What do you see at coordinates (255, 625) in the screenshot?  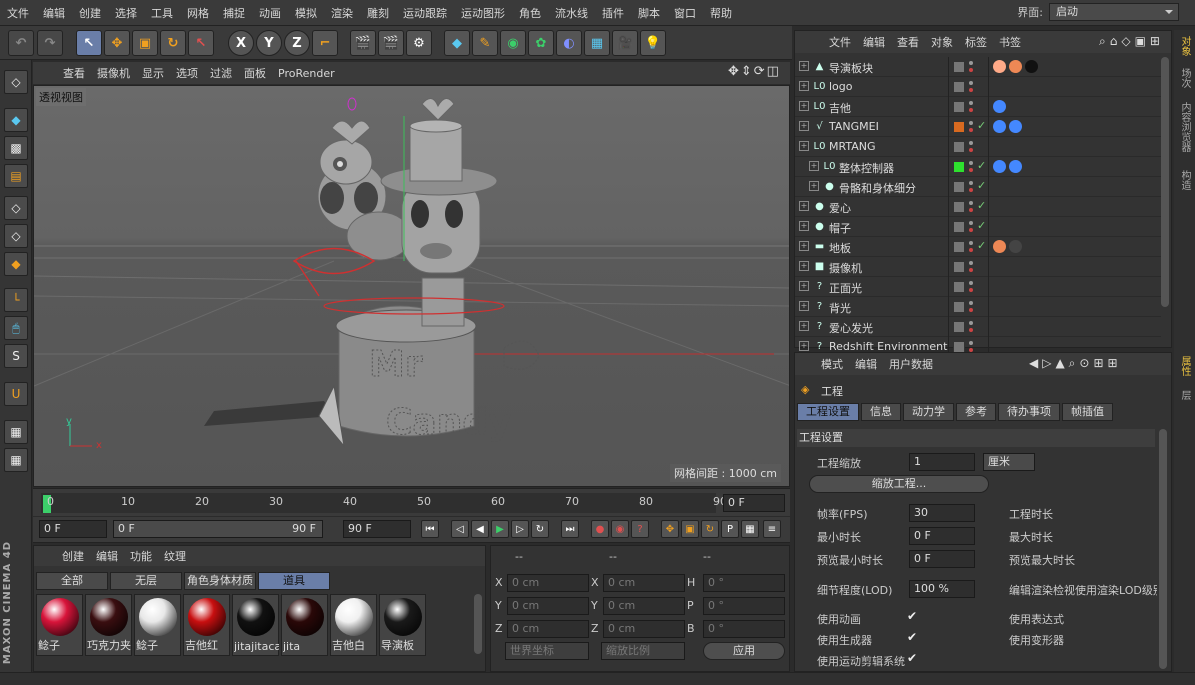 I see `material-swatch: jitajitaca` at bounding box center [255, 625].